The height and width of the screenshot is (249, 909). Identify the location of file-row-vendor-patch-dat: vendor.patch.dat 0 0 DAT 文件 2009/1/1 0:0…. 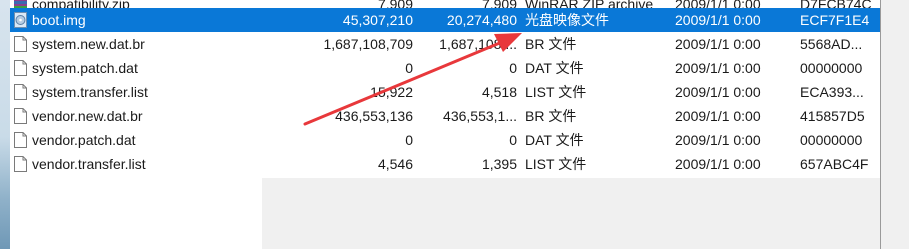
(445, 140).